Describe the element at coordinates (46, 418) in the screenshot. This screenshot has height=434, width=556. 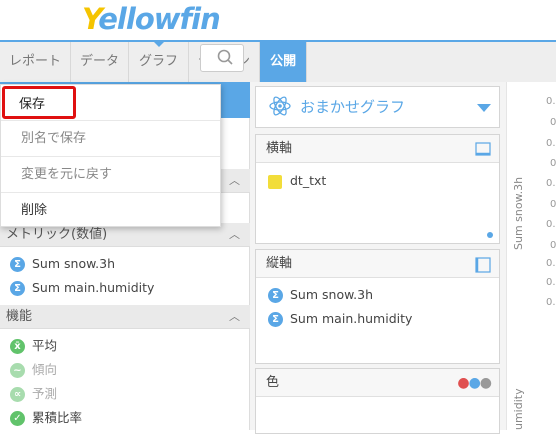
I see `function-item: ✓ 累積比率` at that location.